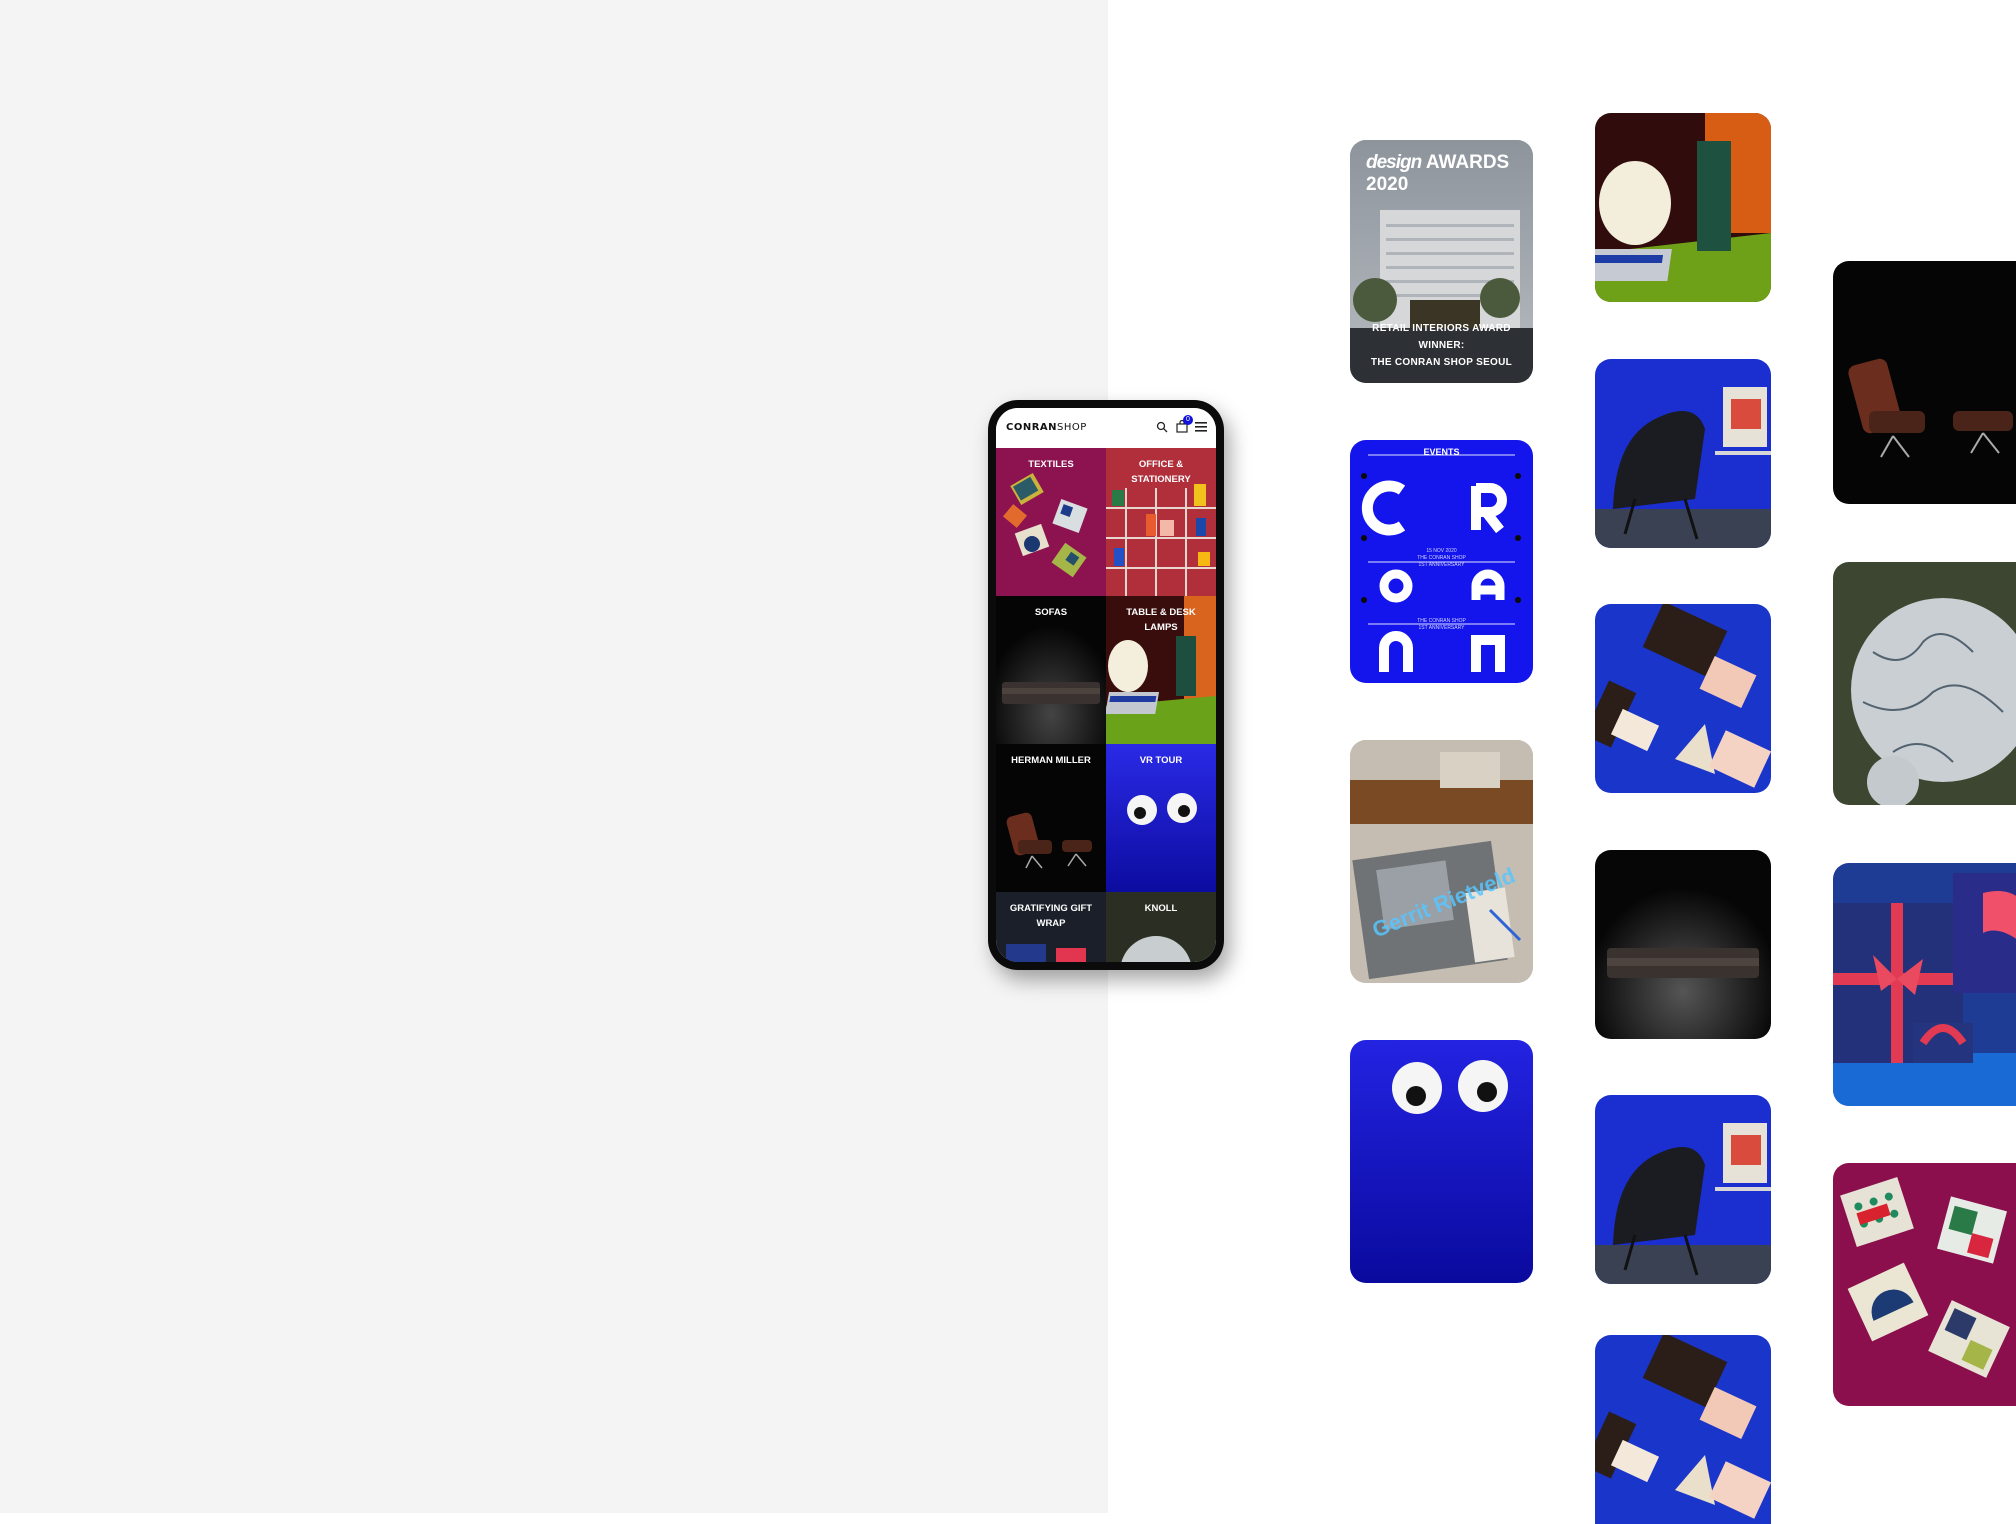  Describe the element at coordinates (1161, 908) in the screenshot. I see `category-label: KNOLL` at that location.